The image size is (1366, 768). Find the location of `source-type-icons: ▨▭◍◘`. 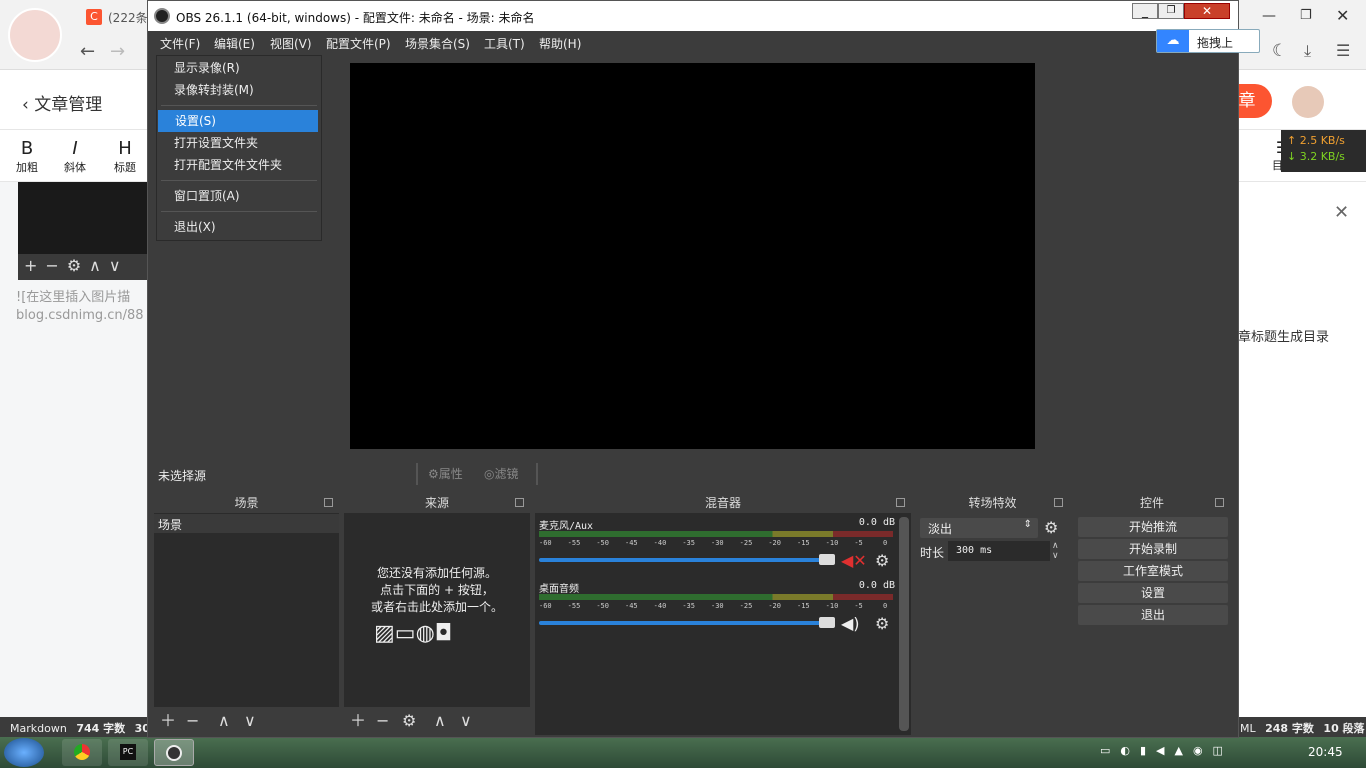

source-type-icons: ▨▭◍◘ is located at coordinates (439, 635).